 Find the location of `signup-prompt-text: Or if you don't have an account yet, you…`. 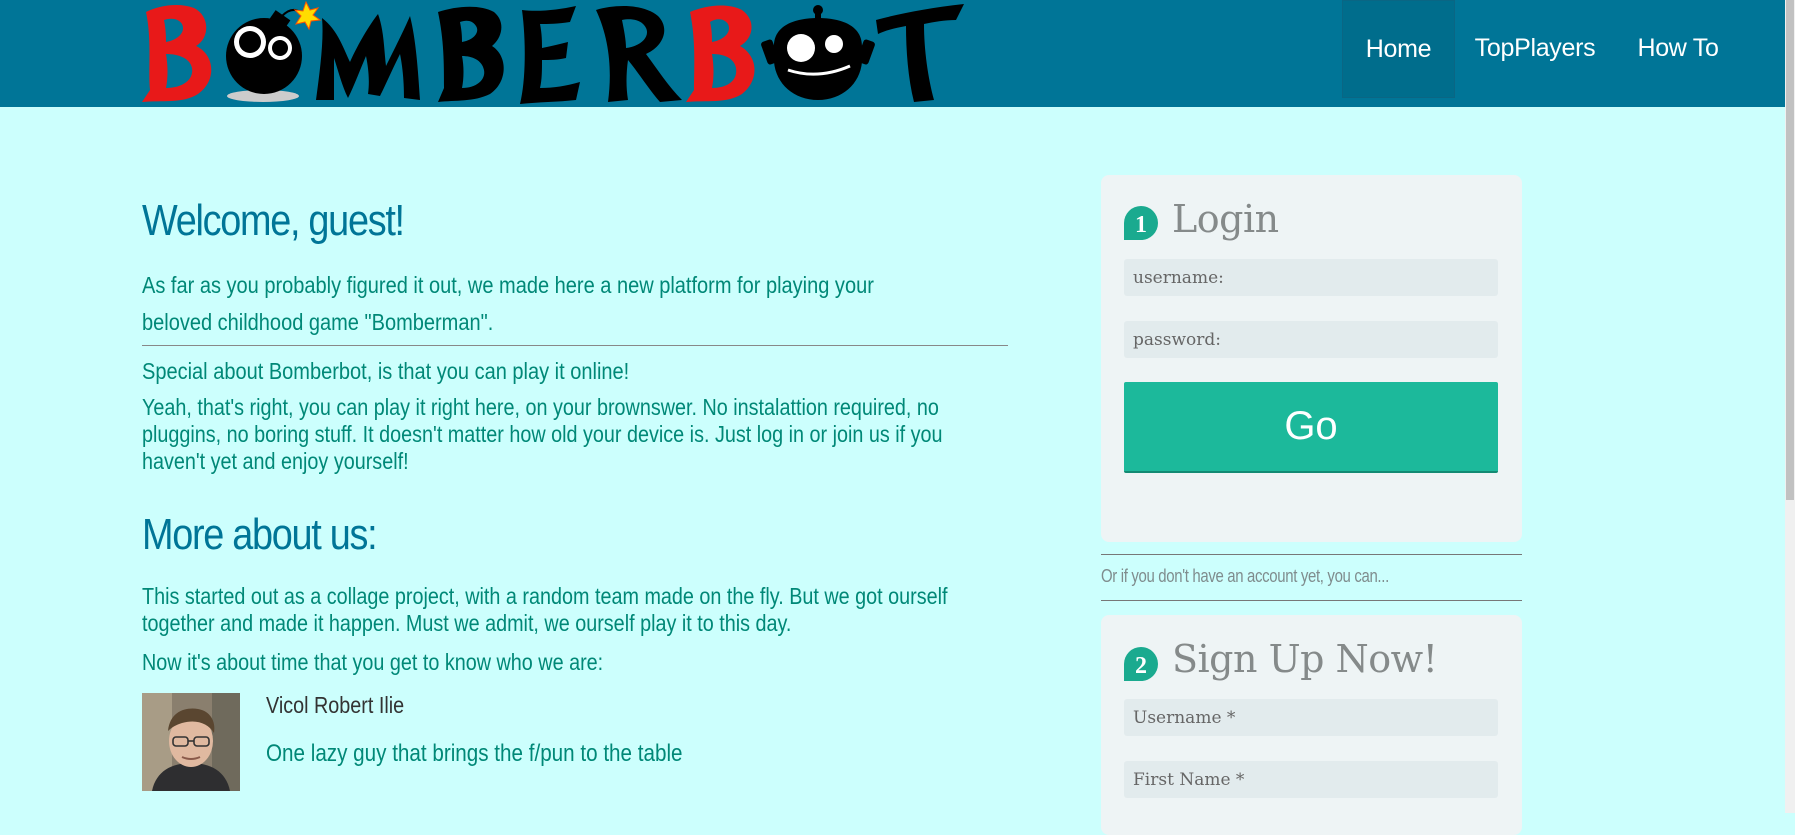

signup-prompt-text: Or if you don't have an account yet, you… is located at coordinates (1245, 576).